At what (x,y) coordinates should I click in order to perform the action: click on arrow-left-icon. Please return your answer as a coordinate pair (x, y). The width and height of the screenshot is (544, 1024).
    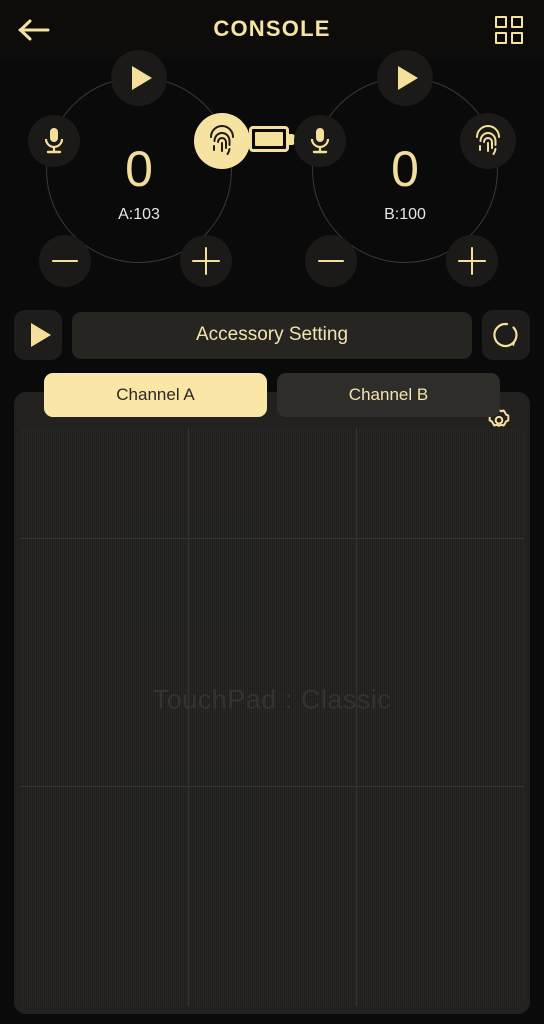
    Looking at the image, I should click on (34, 30).